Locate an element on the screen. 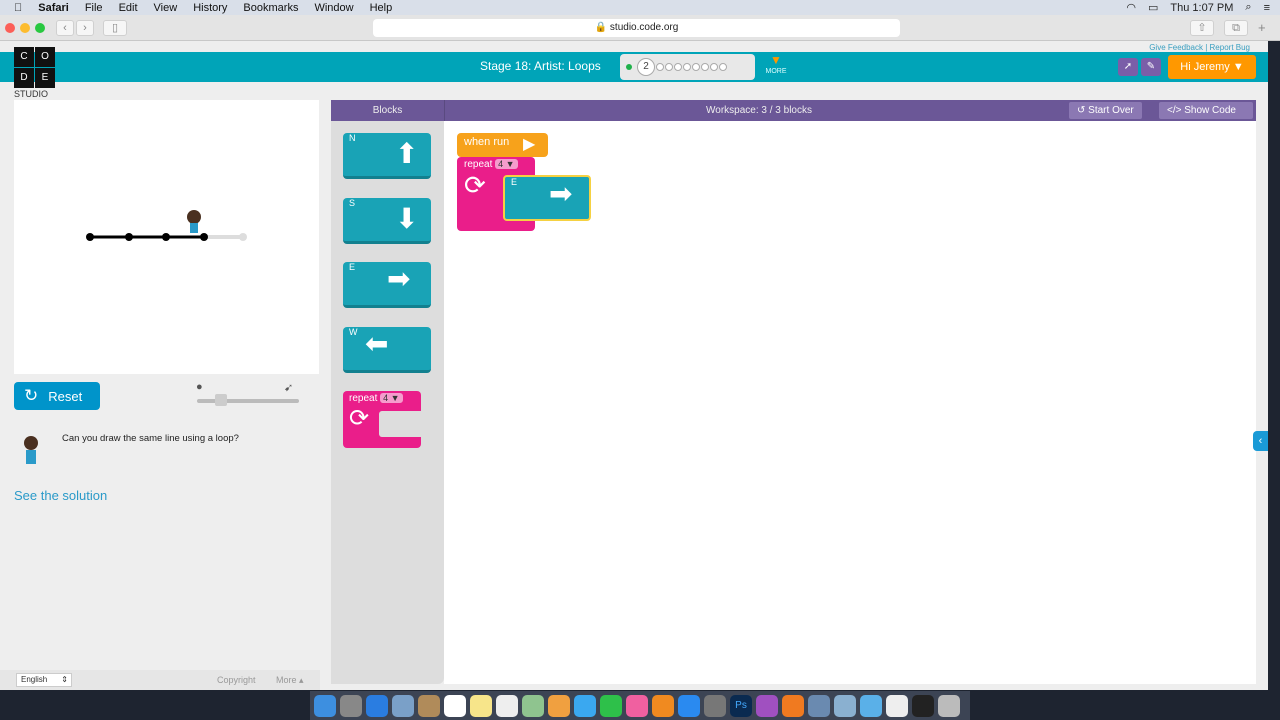 The image size is (1280, 720). more-label: MORE is located at coordinates (776, 71).